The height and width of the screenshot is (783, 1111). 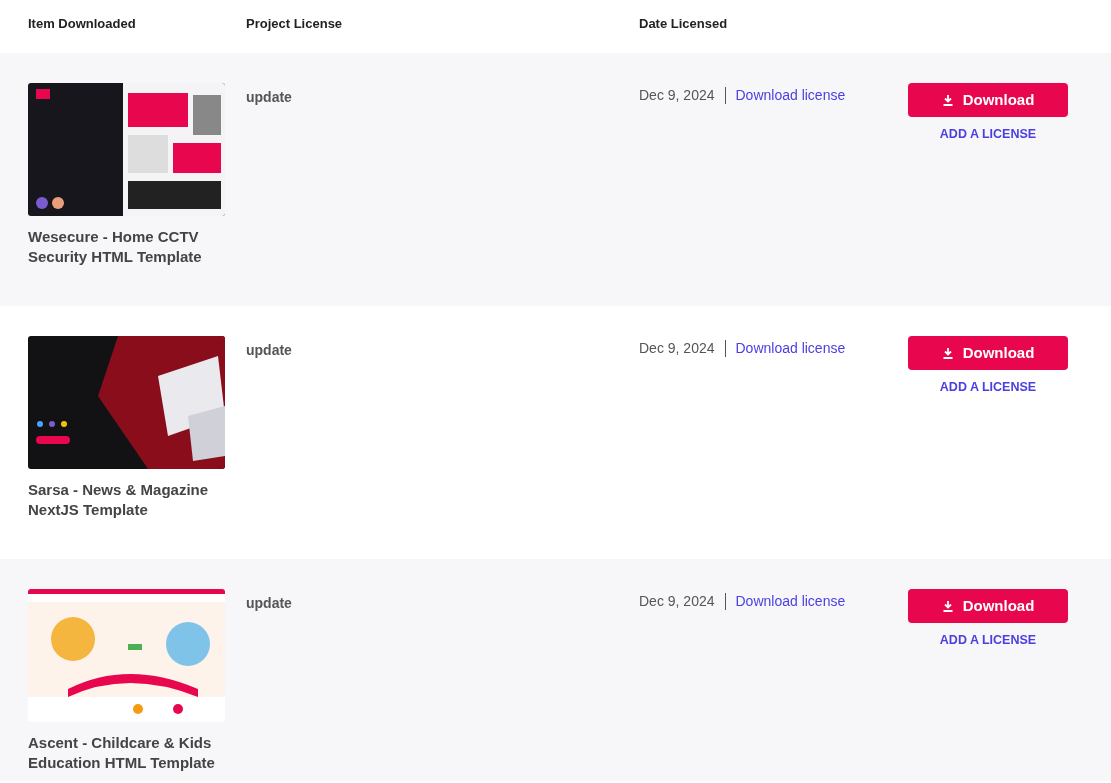 What do you see at coordinates (683, 23) in the screenshot?
I see `column-header: Date Licensed` at bounding box center [683, 23].